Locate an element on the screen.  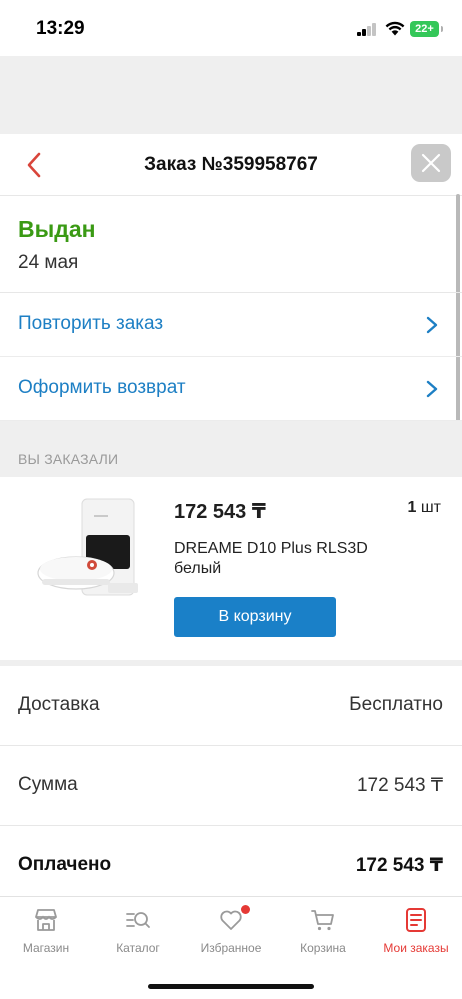
catalog-search-icon is located at coordinates (138, 920).